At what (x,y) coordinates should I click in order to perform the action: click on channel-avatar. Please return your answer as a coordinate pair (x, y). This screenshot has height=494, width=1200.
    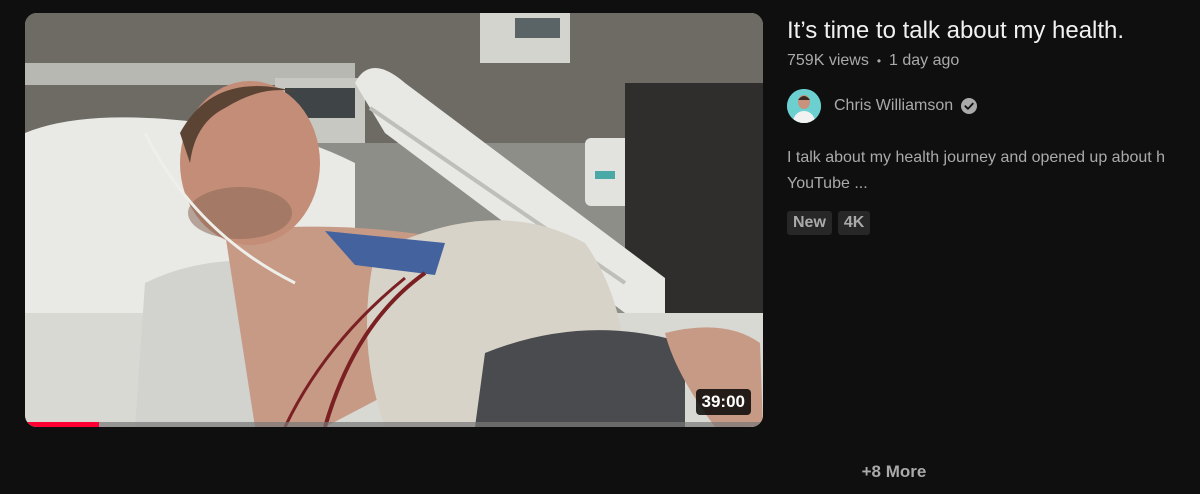
    Looking at the image, I should click on (804, 106).